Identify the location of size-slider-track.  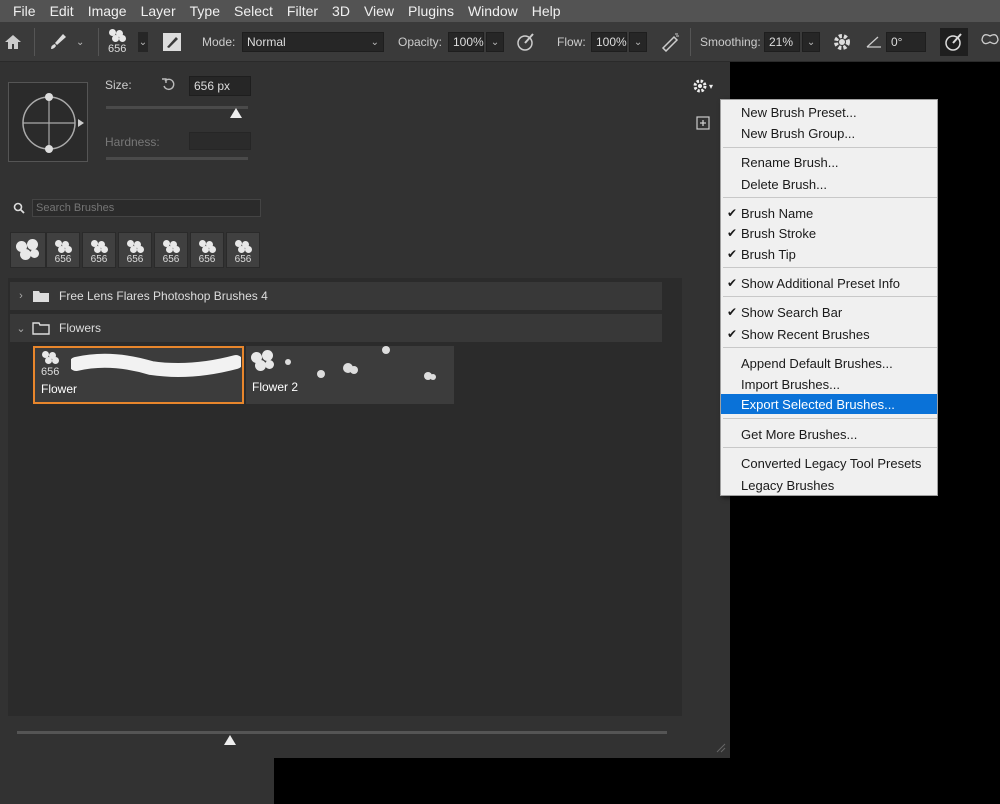
(177, 107).